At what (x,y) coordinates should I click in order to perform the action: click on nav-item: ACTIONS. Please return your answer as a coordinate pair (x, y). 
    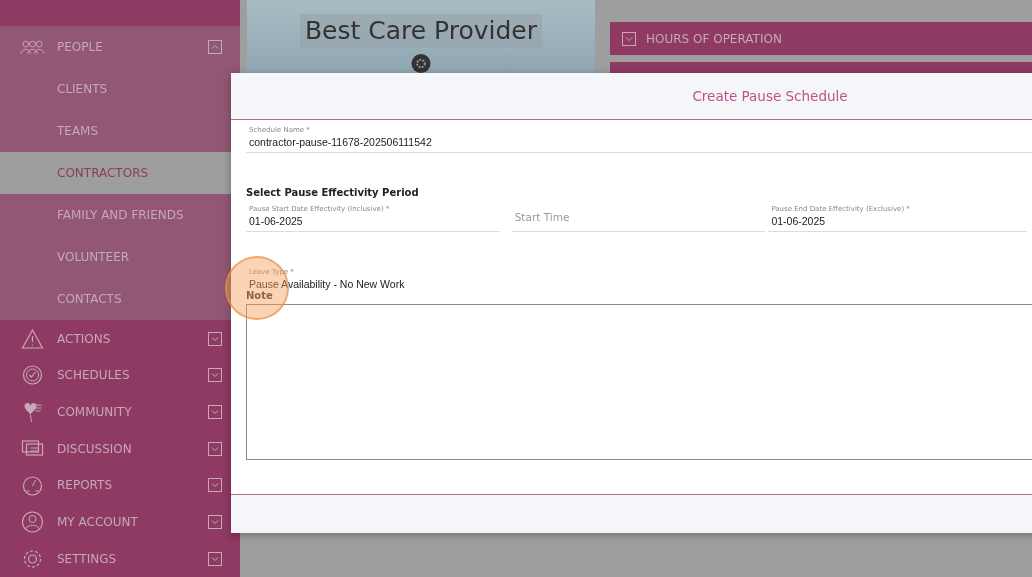
    Looking at the image, I should click on (126, 338).